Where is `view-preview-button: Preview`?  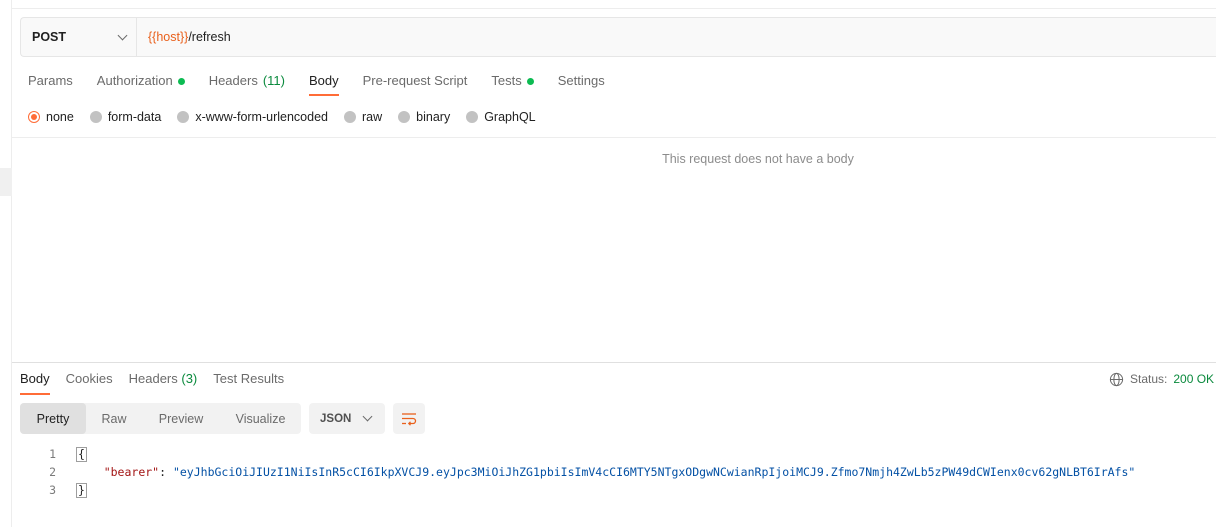
view-preview-button: Preview is located at coordinates (181, 418).